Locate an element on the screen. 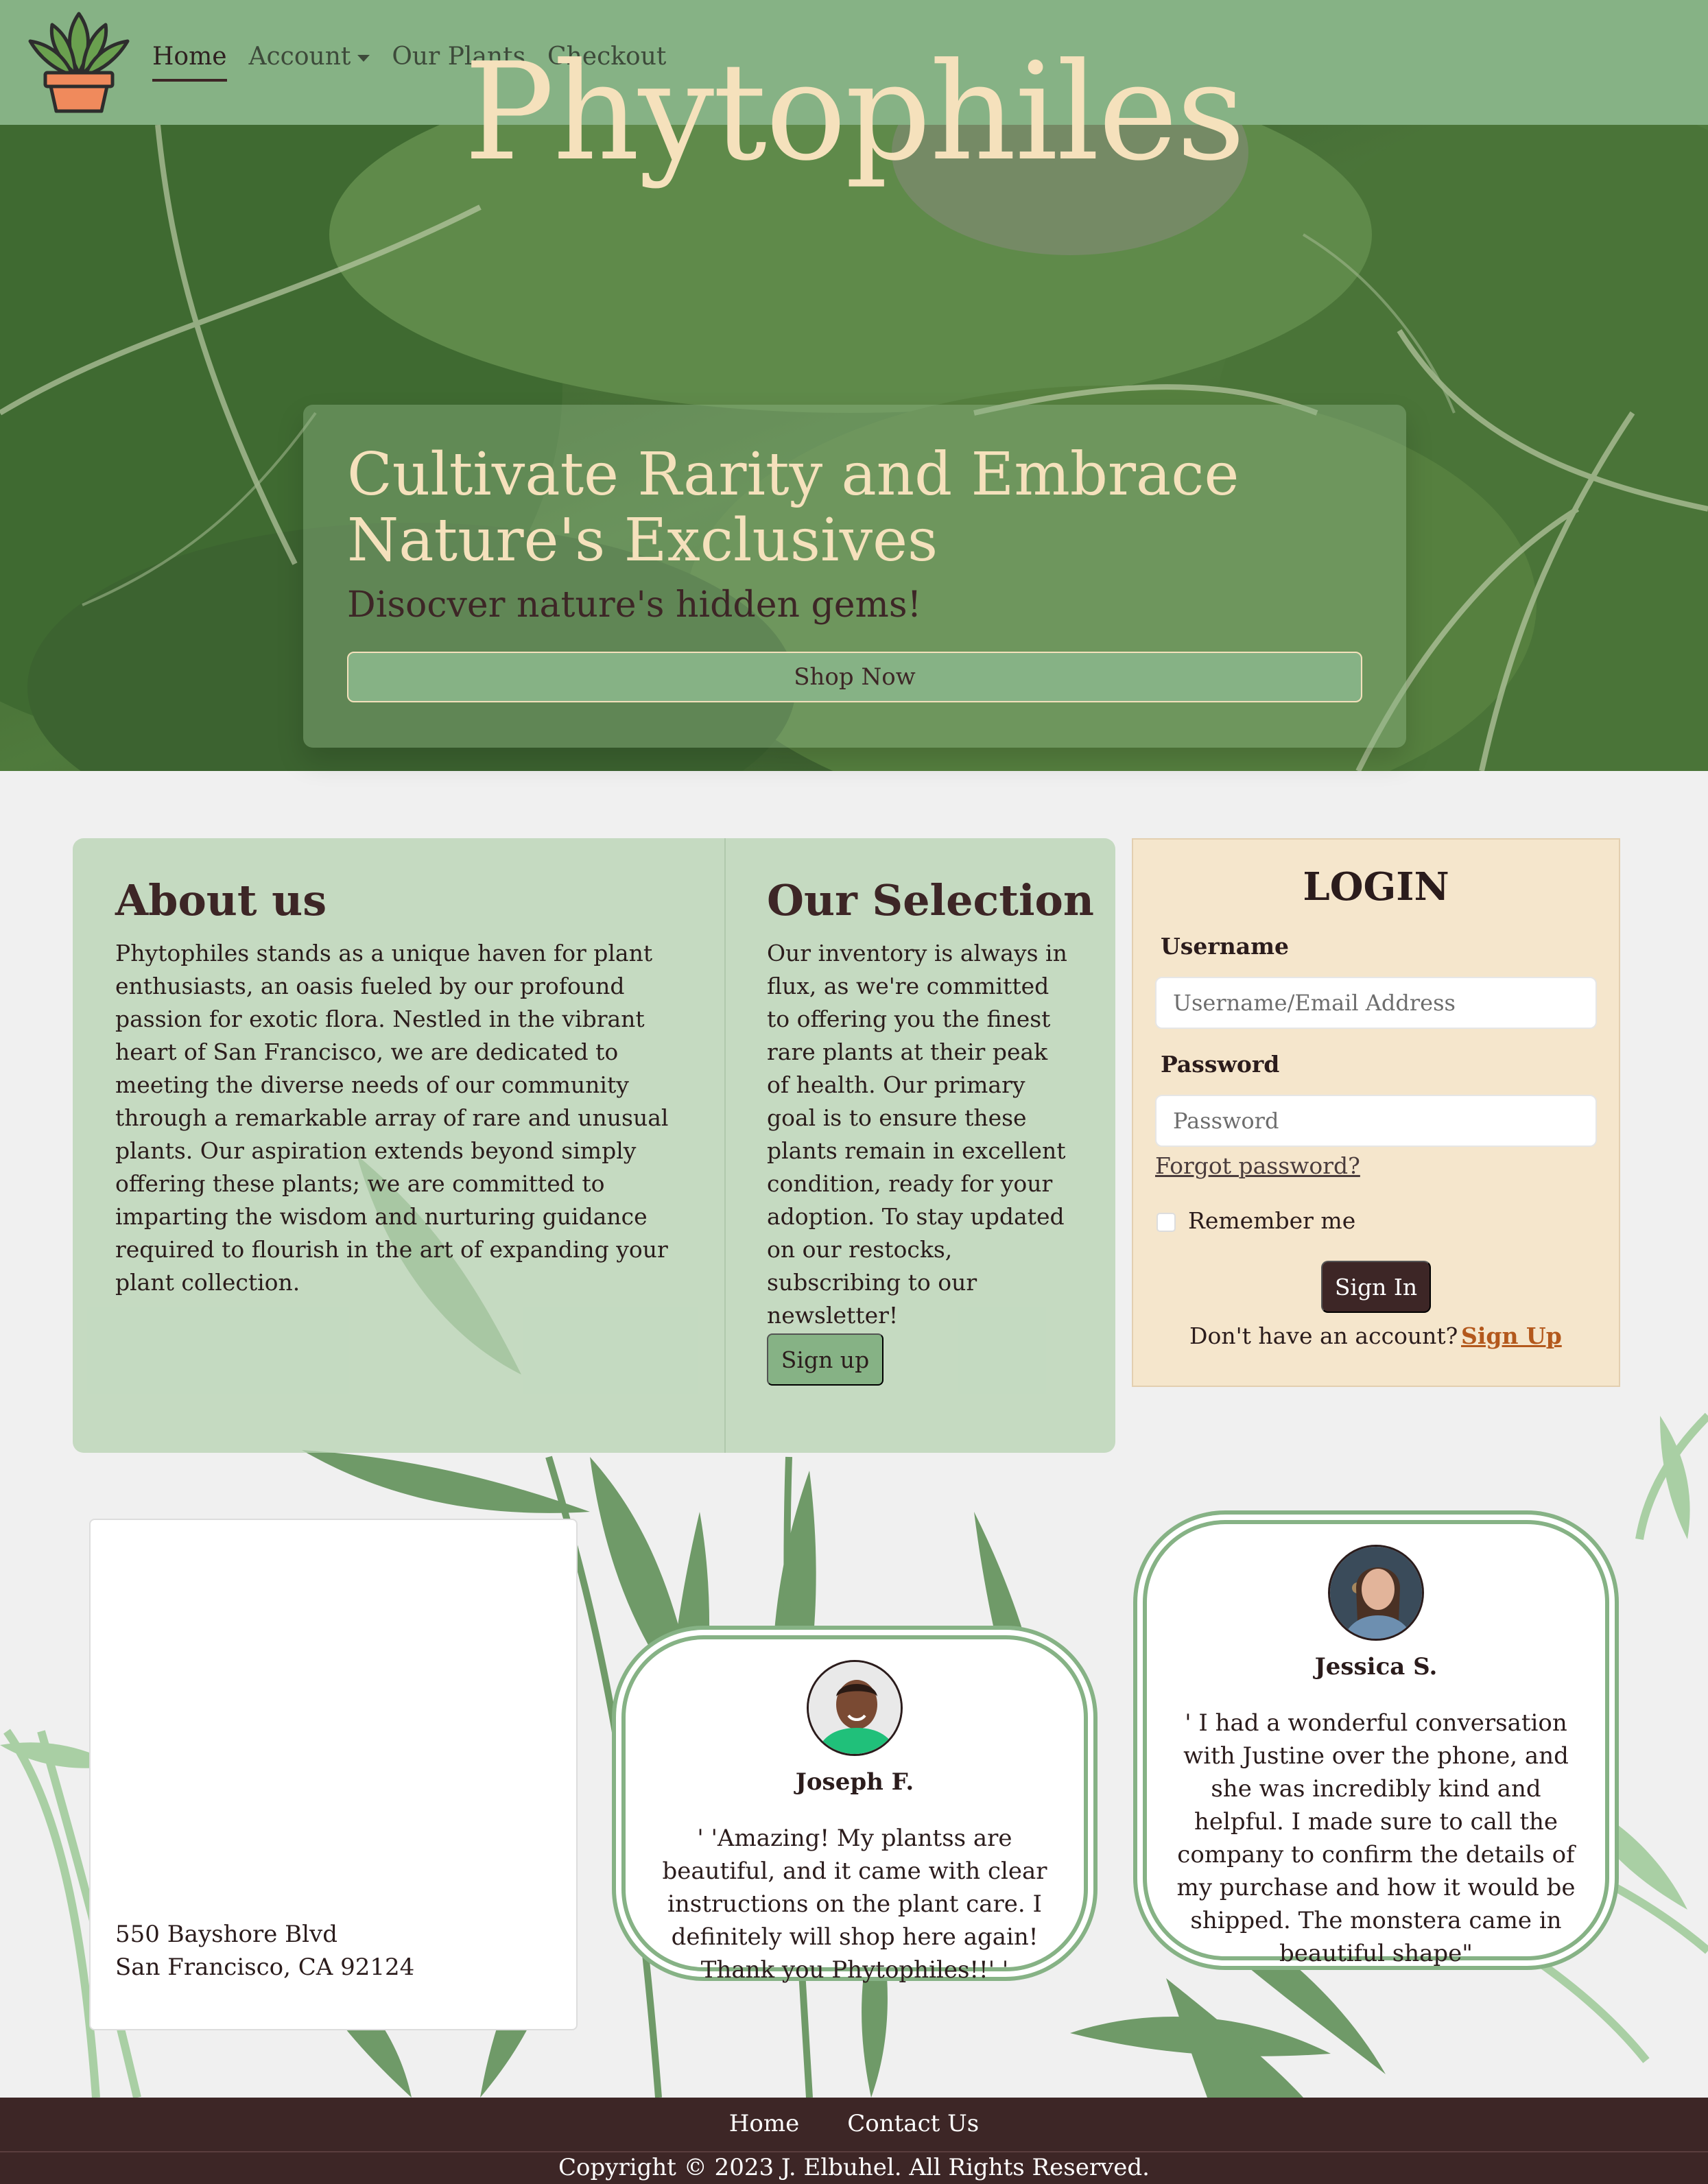  password-input is located at coordinates (1376, 1121).